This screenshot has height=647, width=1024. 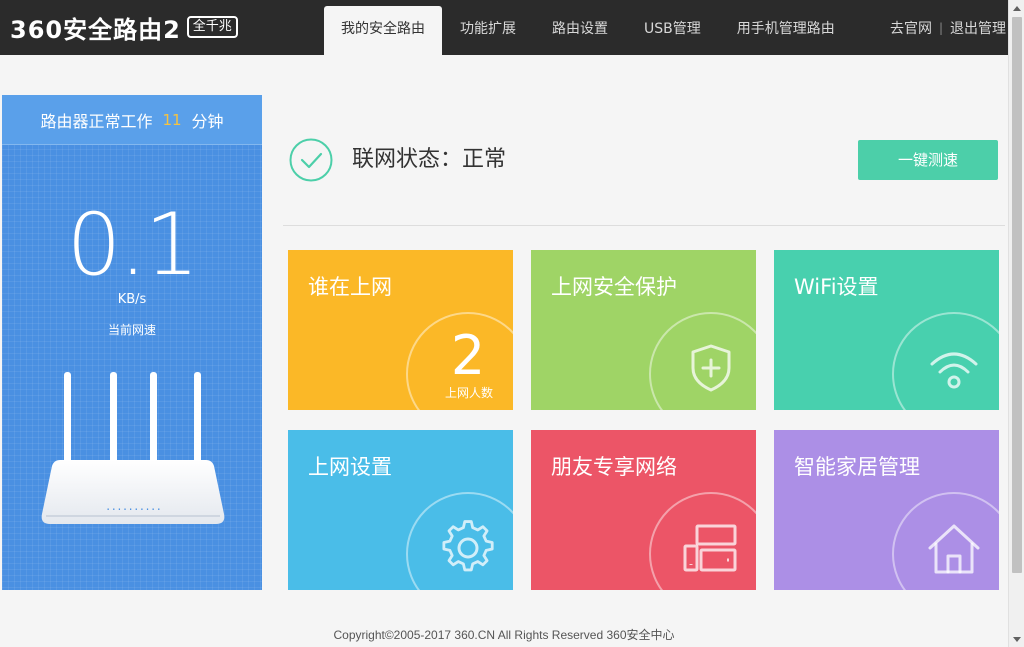 I want to click on tab-mobile-management: 用手机管理路由, so click(x=786, y=30).